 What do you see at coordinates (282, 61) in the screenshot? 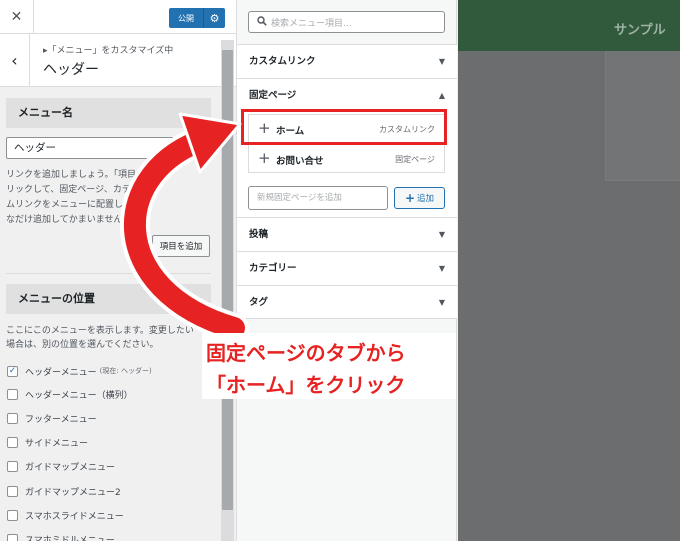
I see `accordion-label: カスタムリンク` at bounding box center [282, 61].